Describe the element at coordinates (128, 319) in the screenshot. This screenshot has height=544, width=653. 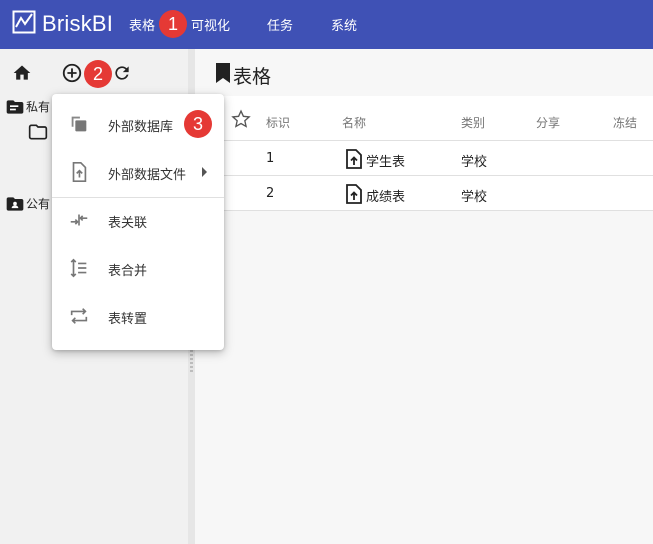
I see `menu-label: 表转置` at that location.